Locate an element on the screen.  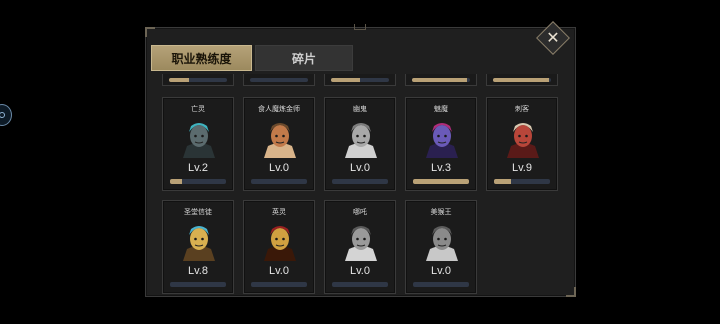
tab-proficiency: 职业熟练度 is located at coordinates (201, 58).